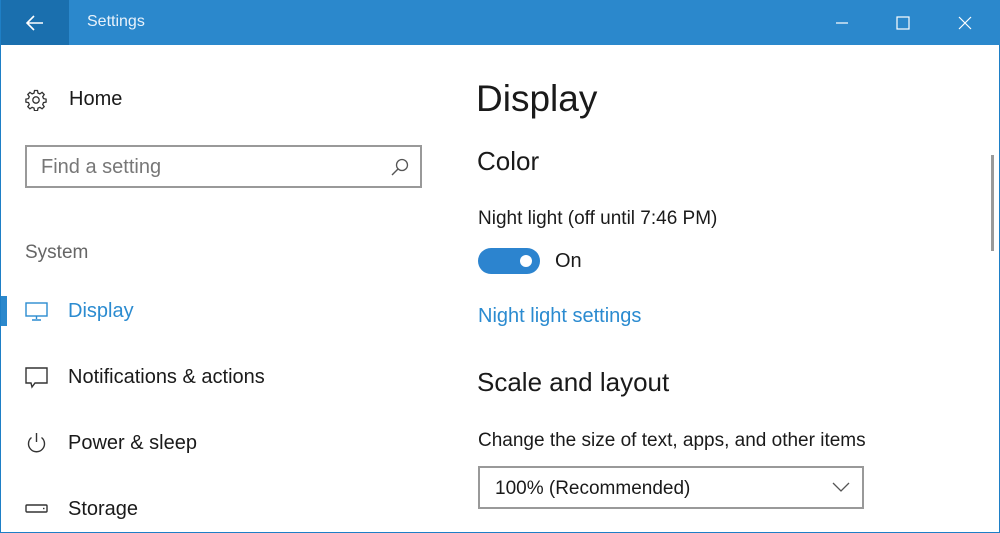 This screenshot has width=1000, height=533. What do you see at coordinates (568, 261) in the screenshot?
I see `toggle-state-label: On` at bounding box center [568, 261].